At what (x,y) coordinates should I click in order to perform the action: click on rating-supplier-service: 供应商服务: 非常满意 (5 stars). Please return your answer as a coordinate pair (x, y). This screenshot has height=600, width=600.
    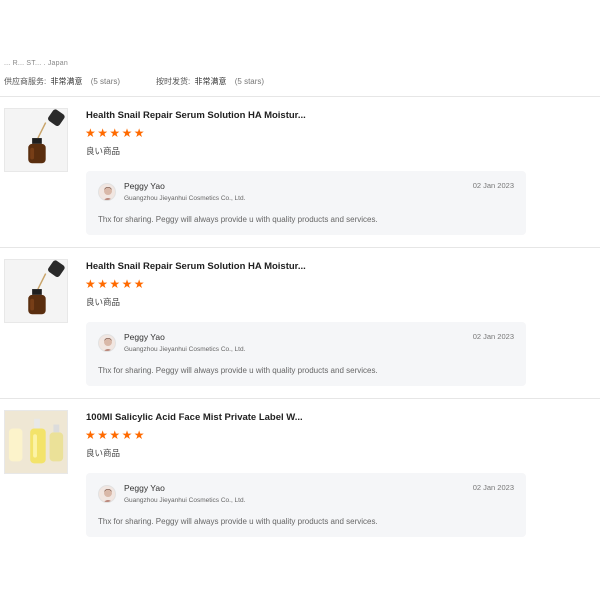
    Looking at the image, I should click on (62, 81).